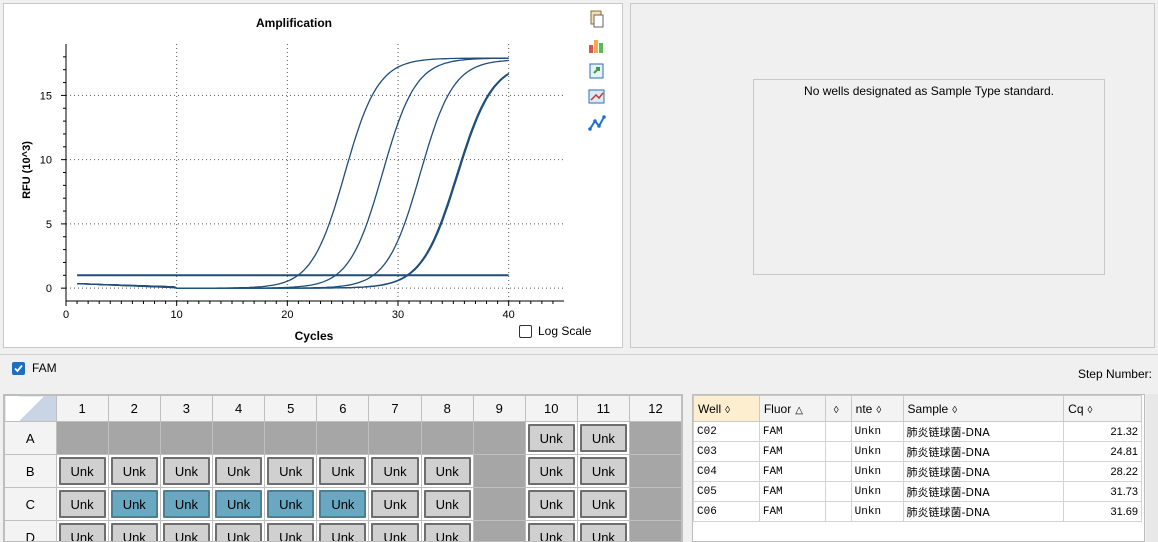 This screenshot has height=542, width=1158. I want to click on table-row: C04 FAM Unkn 肺炎链球菌-DNA 28.22, so click(917, 471).